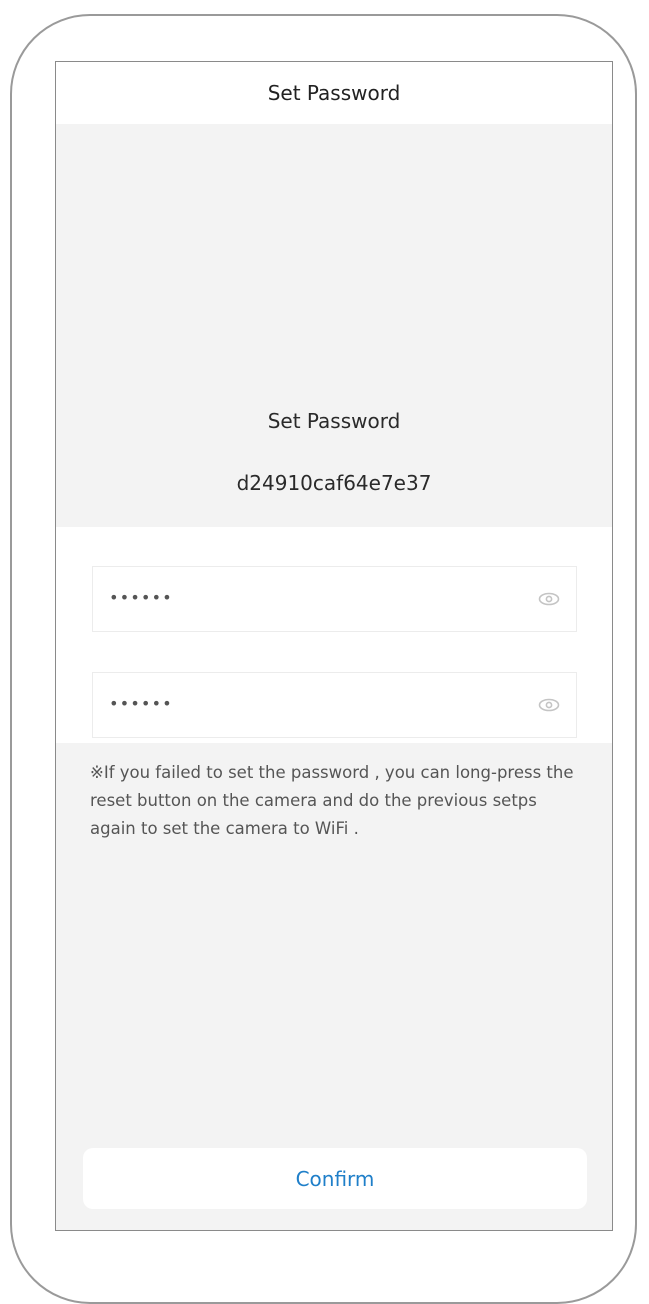 This screenshot has height=1304, width=649. I want to click on navigation-bar: Set Password, so click(334, 93).